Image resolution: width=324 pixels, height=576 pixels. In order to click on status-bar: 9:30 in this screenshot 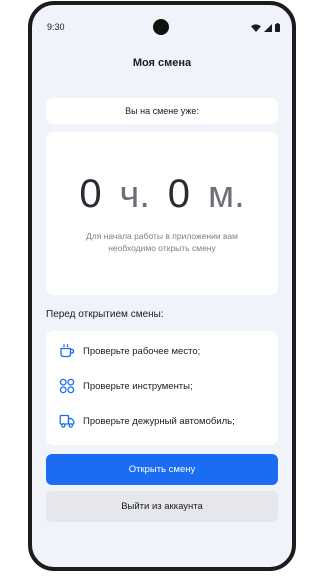, I will do `click(162, 25)`.